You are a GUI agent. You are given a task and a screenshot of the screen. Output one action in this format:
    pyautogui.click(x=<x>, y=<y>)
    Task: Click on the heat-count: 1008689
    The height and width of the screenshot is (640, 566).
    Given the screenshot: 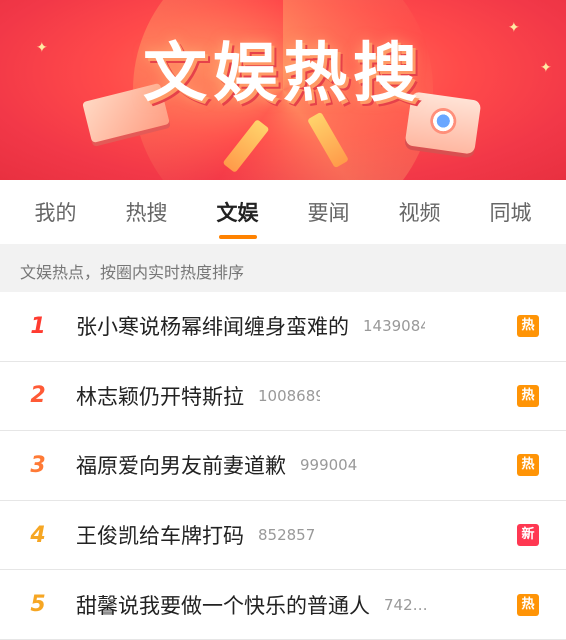 What is the action you would take?
    pyautogui.click(x=289, y=395)
    